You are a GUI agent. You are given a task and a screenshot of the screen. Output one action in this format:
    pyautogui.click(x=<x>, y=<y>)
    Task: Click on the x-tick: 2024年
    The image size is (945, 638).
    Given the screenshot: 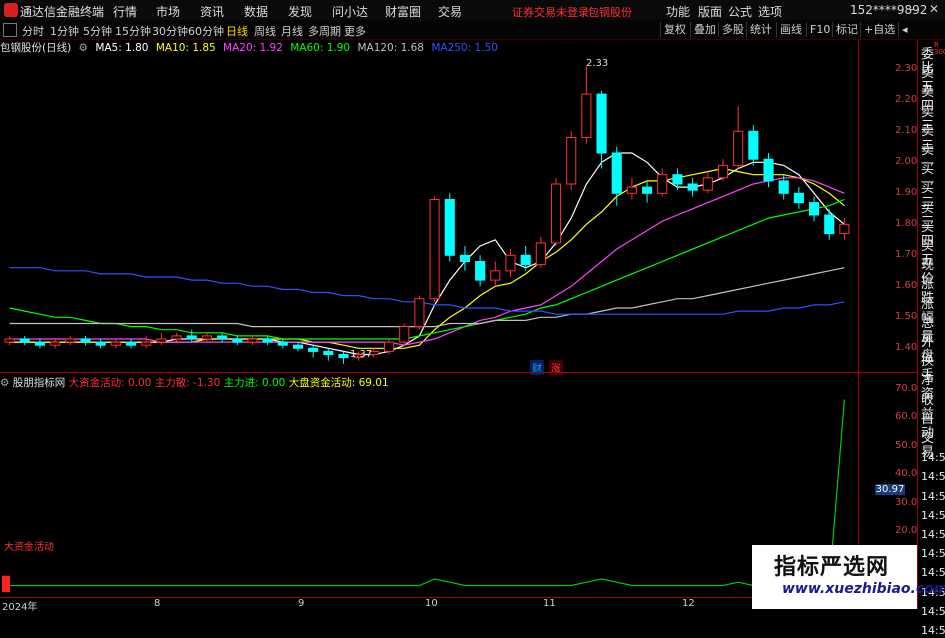 What is the action you would take?
    pyautogui.click(x=20, y=607)
    